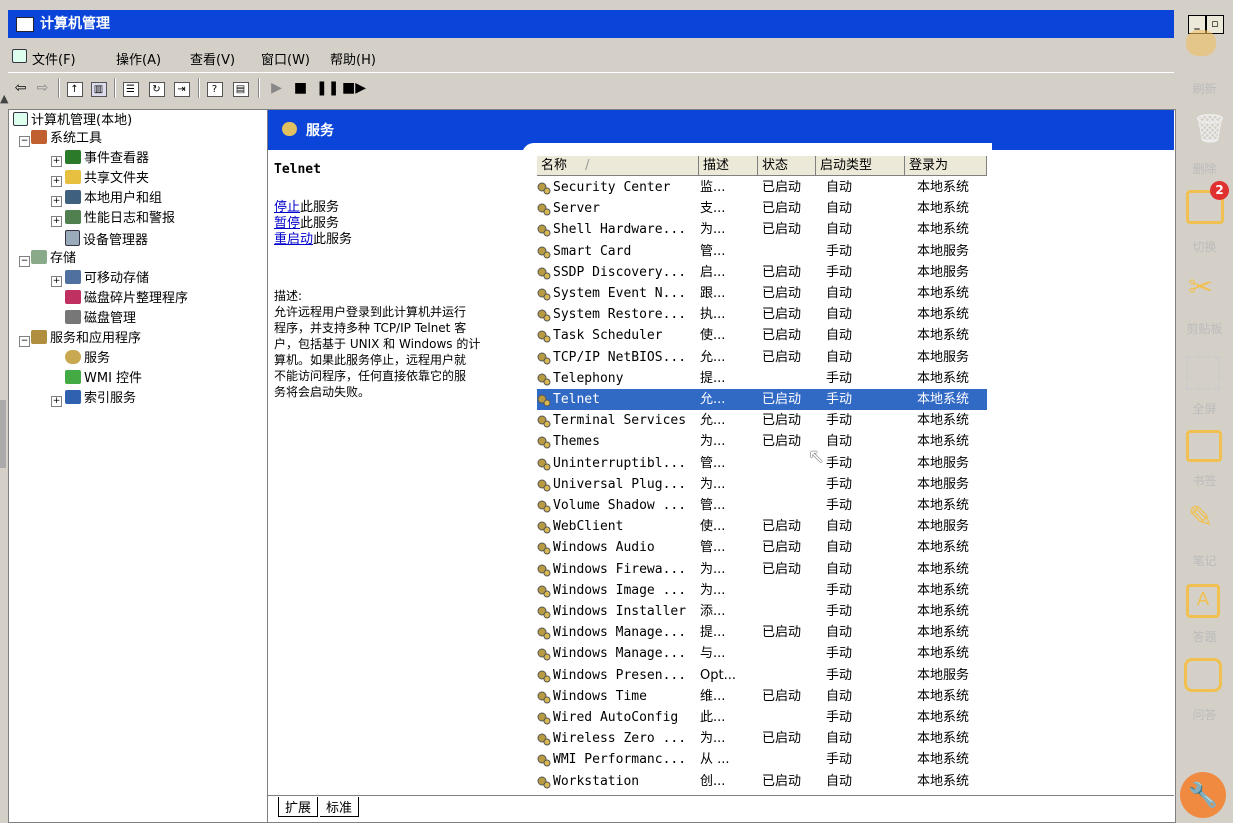 The width and height of the screenshot is (1233, 823). Describe the element at coordinates (762, 187) in the screenshot. I see `service-row: Security Center 监... 已启动 自动 本地系统` at that location.